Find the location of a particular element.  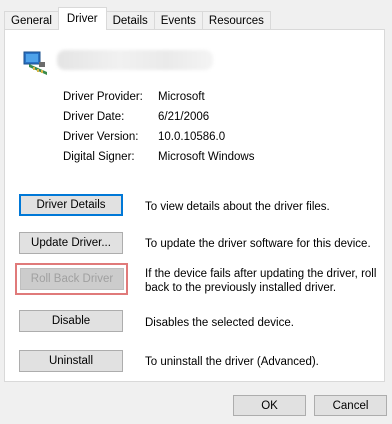

driver-details-description: To view details about the driver files. is located at coordinates (237, 207).